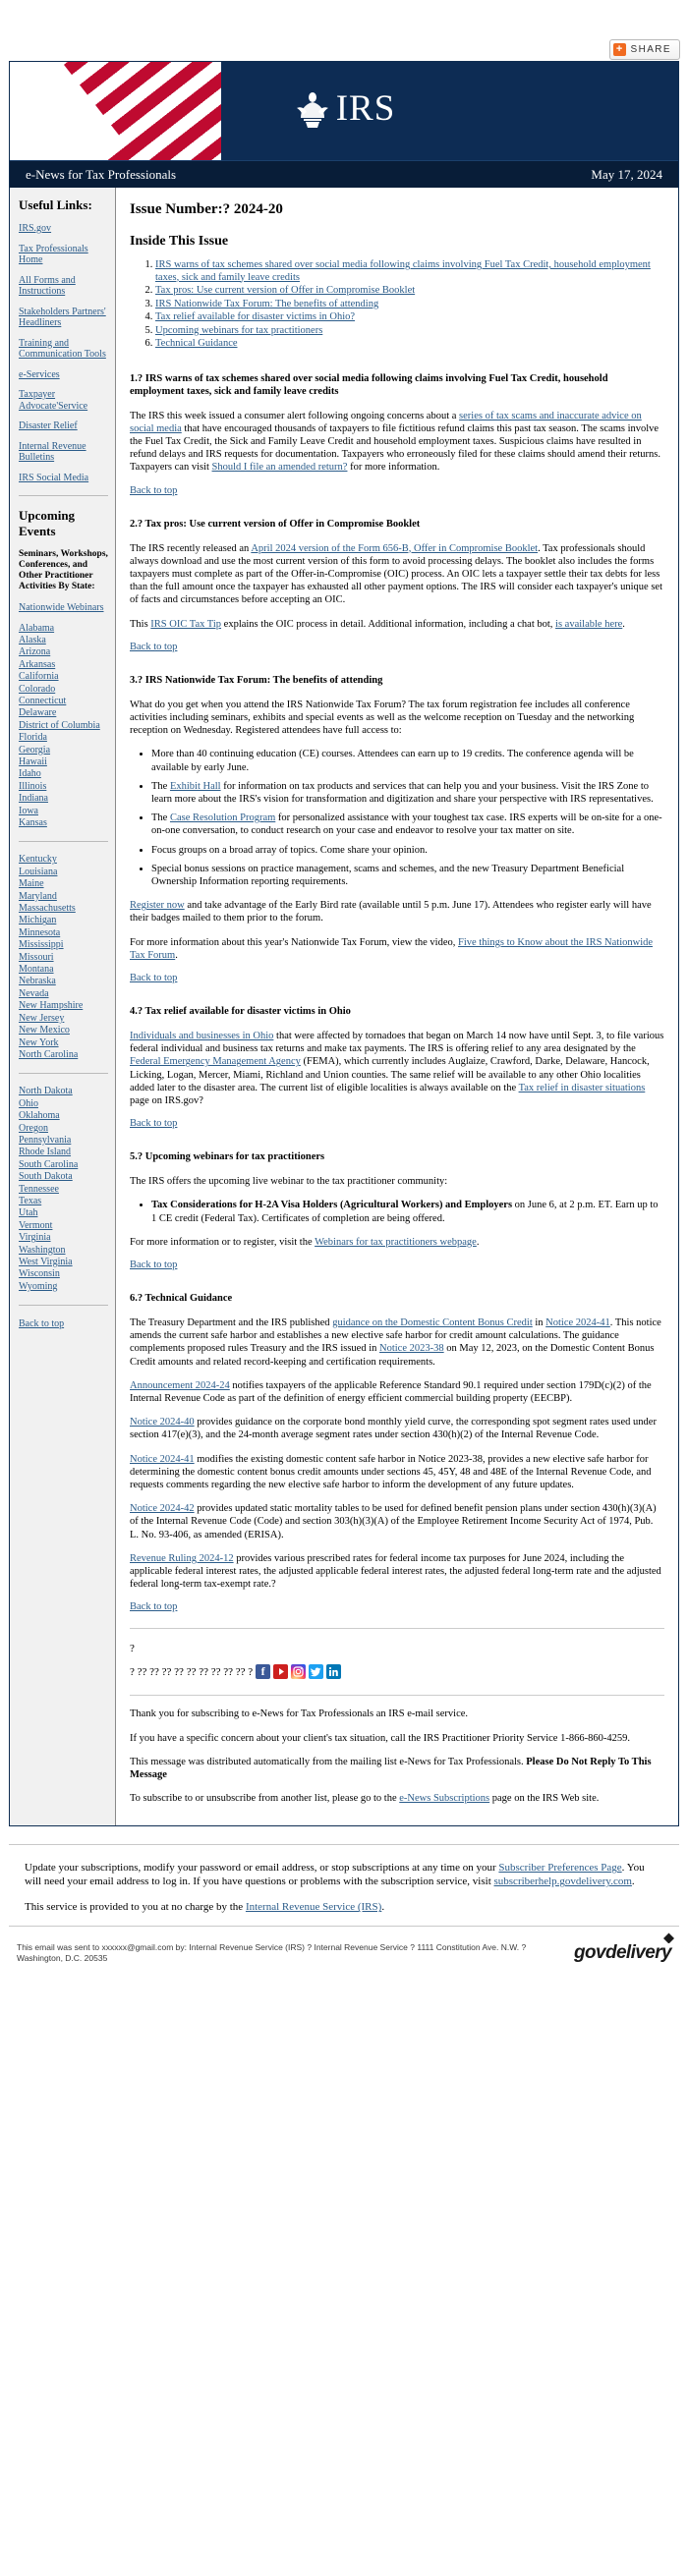 The width and height of the screenshot is (688, 2576). What do you see at coordinates (64, 762) in the screenshot?
I see `sidebar-state-link: Hawaii` at bounding box center [64, 762].